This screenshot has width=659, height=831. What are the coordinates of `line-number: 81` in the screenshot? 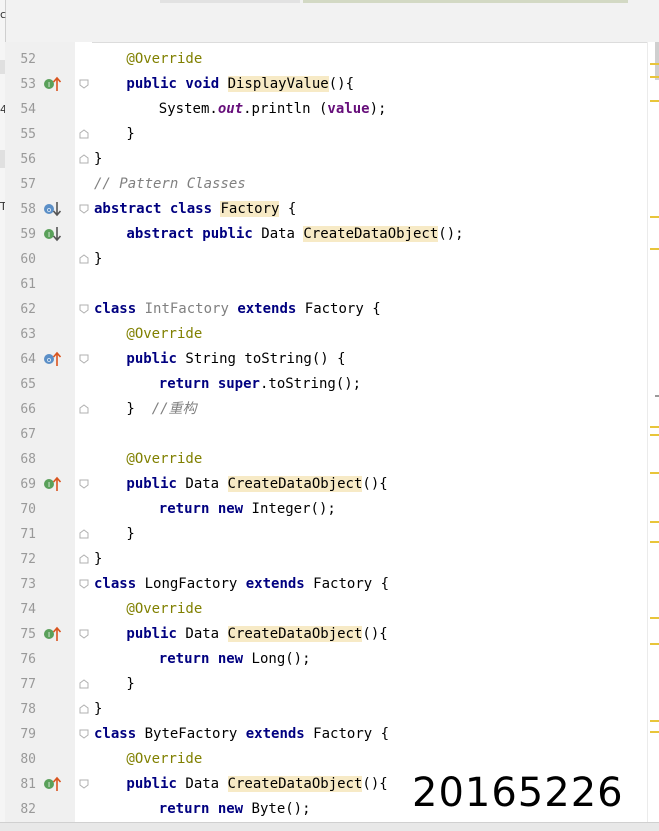 It's located at (24, 784).